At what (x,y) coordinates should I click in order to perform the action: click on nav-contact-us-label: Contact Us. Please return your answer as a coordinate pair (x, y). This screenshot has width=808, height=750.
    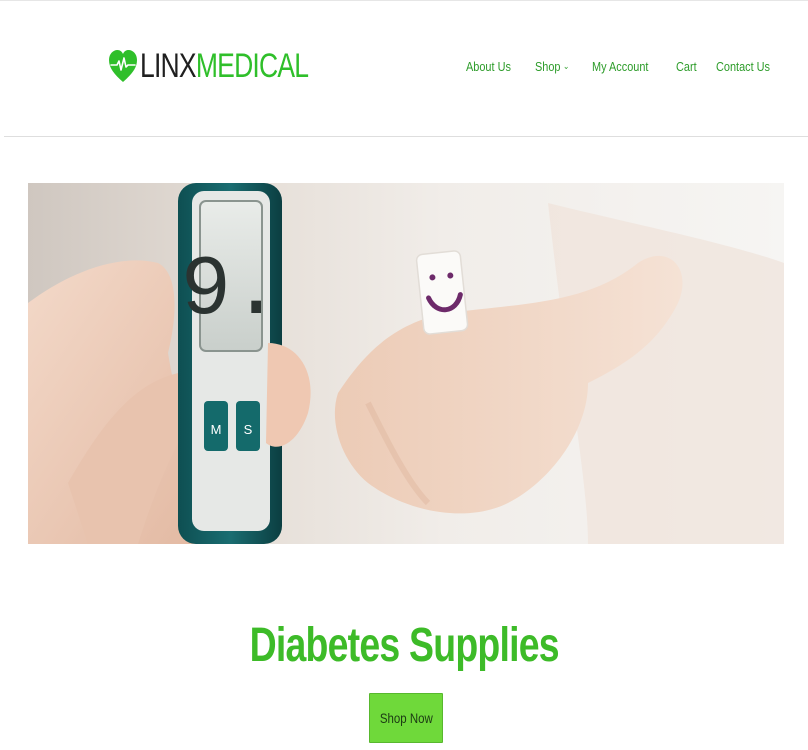
    Looking at the image, I should click on (743, 66).